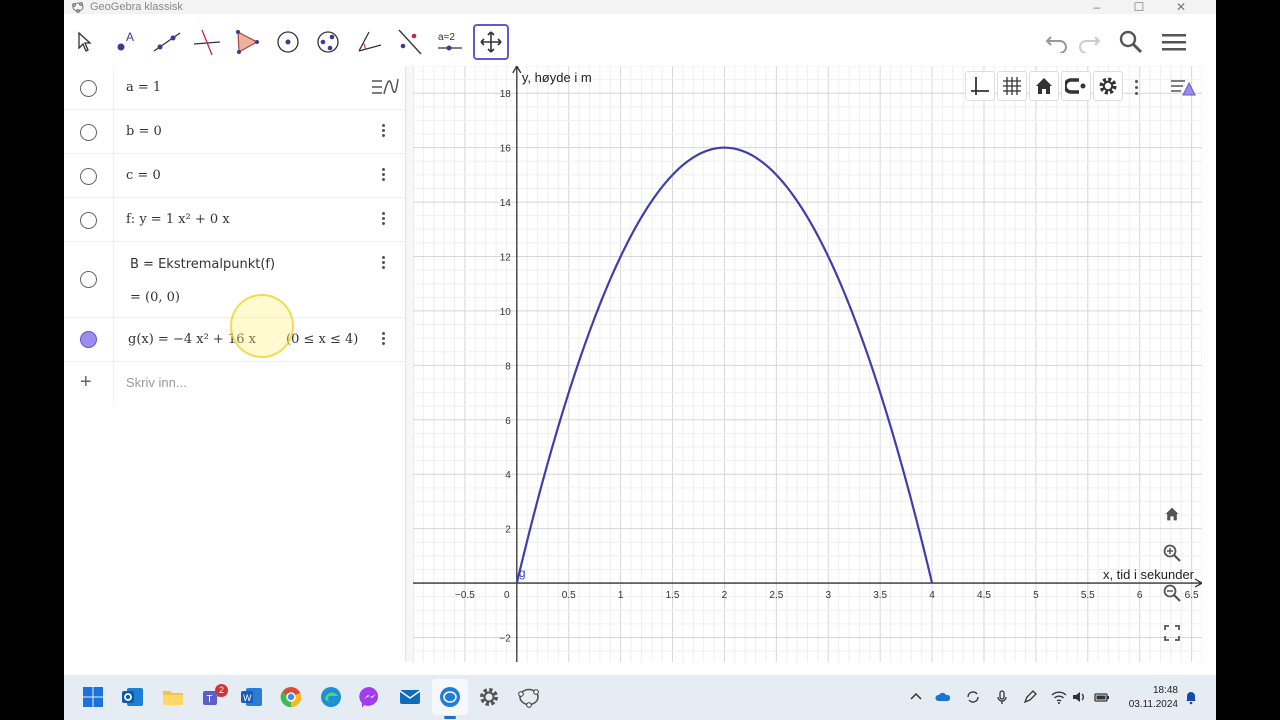  What do you see at coordinates (450, 697) in the screenshot?
I see `geogebra-taskbar-icon` at bounding box center [450, 697].